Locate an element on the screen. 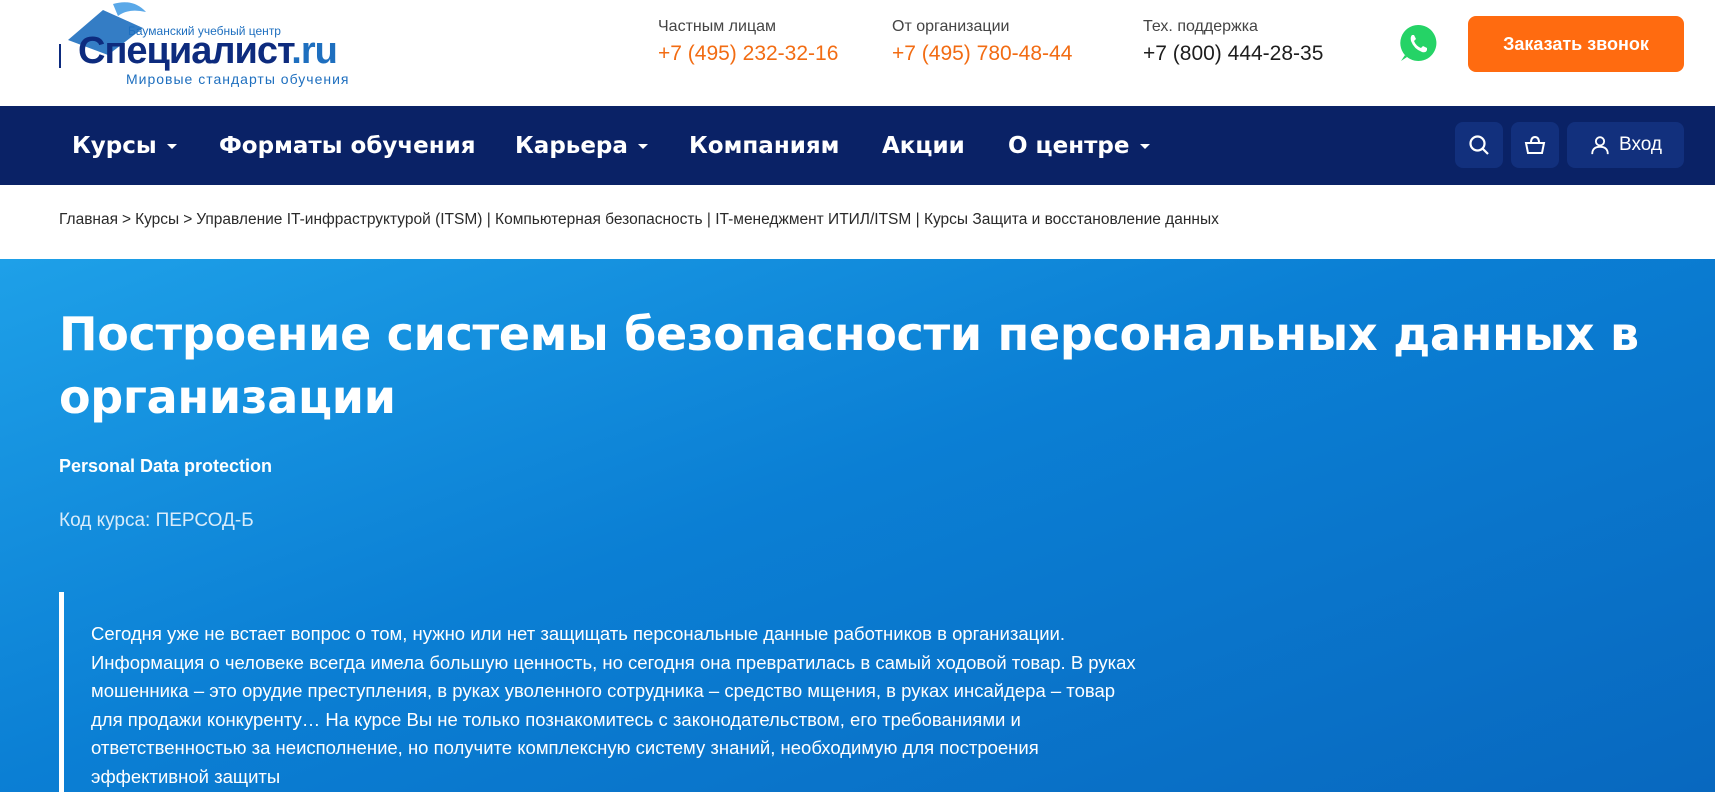 This screenshot has height=792, width=1715. nav-item-formats: Форматы обучения is located at coordinates (347, 145).